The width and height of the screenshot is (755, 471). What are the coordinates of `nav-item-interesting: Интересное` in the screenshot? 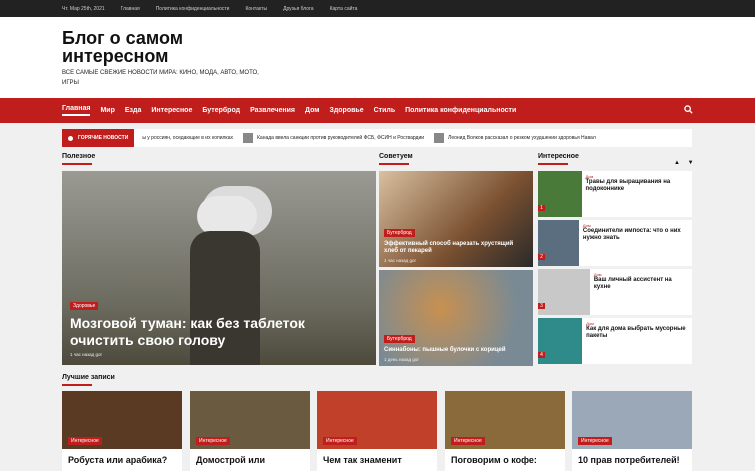 It's located at (171, 110).